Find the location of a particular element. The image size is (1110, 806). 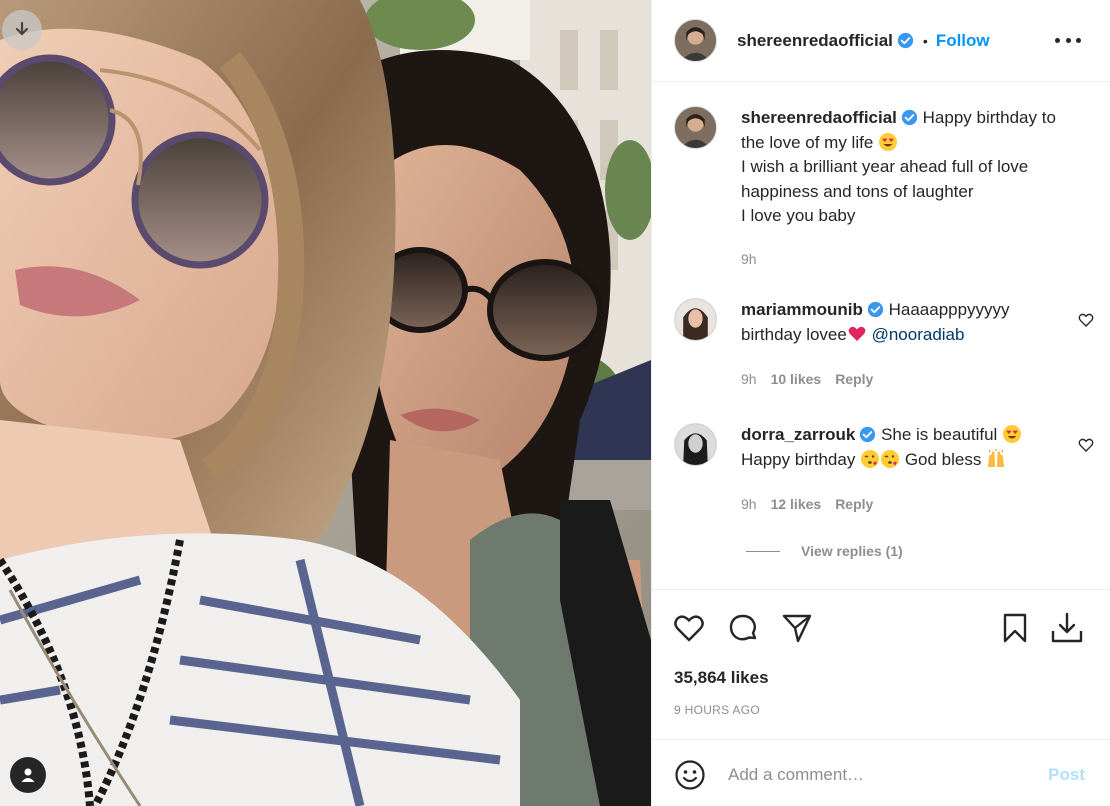

comment-input is located at coordinates (873, 775).